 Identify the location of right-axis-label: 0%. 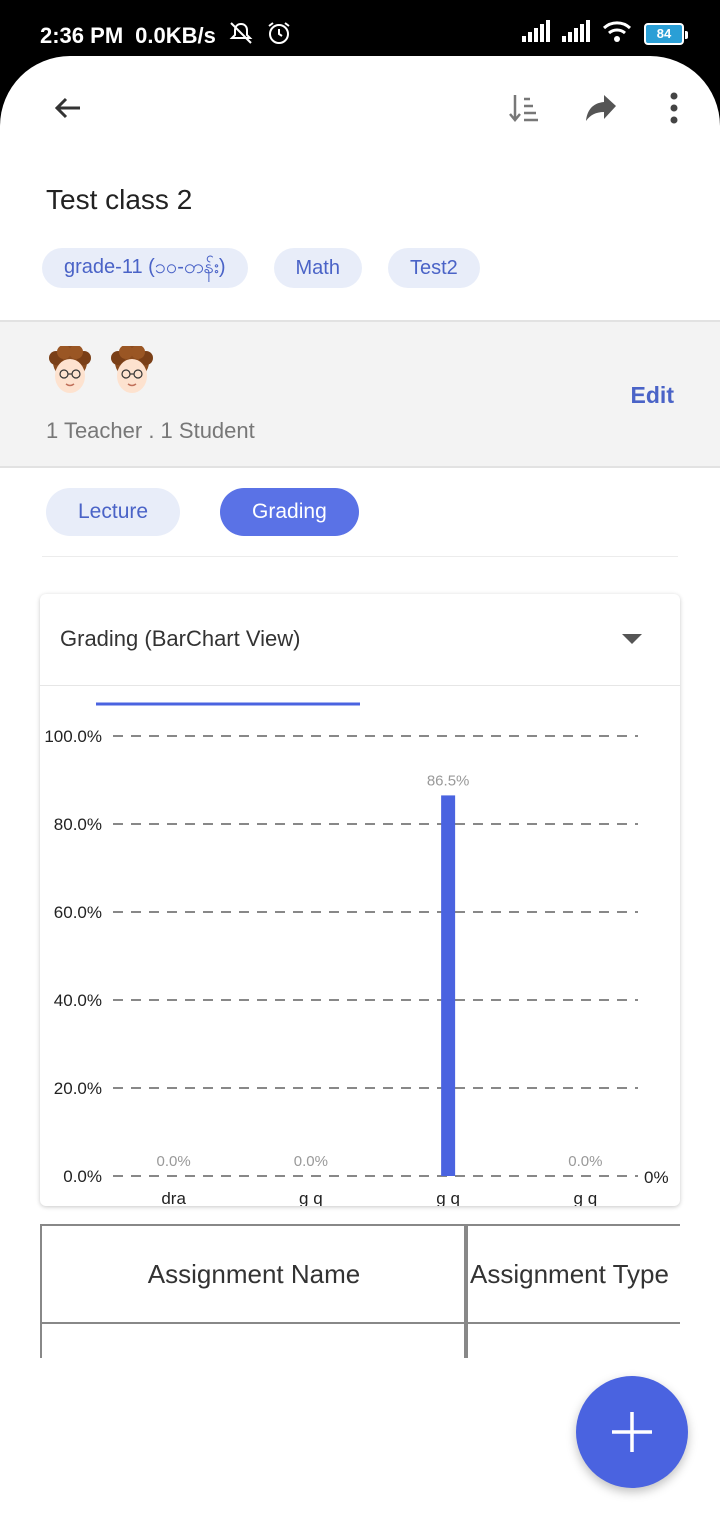
(656, 1177).